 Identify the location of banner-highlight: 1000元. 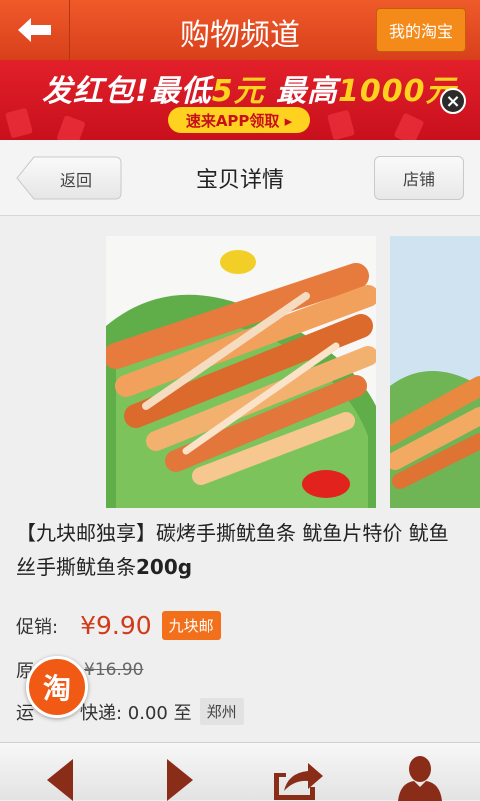
(397, 91).